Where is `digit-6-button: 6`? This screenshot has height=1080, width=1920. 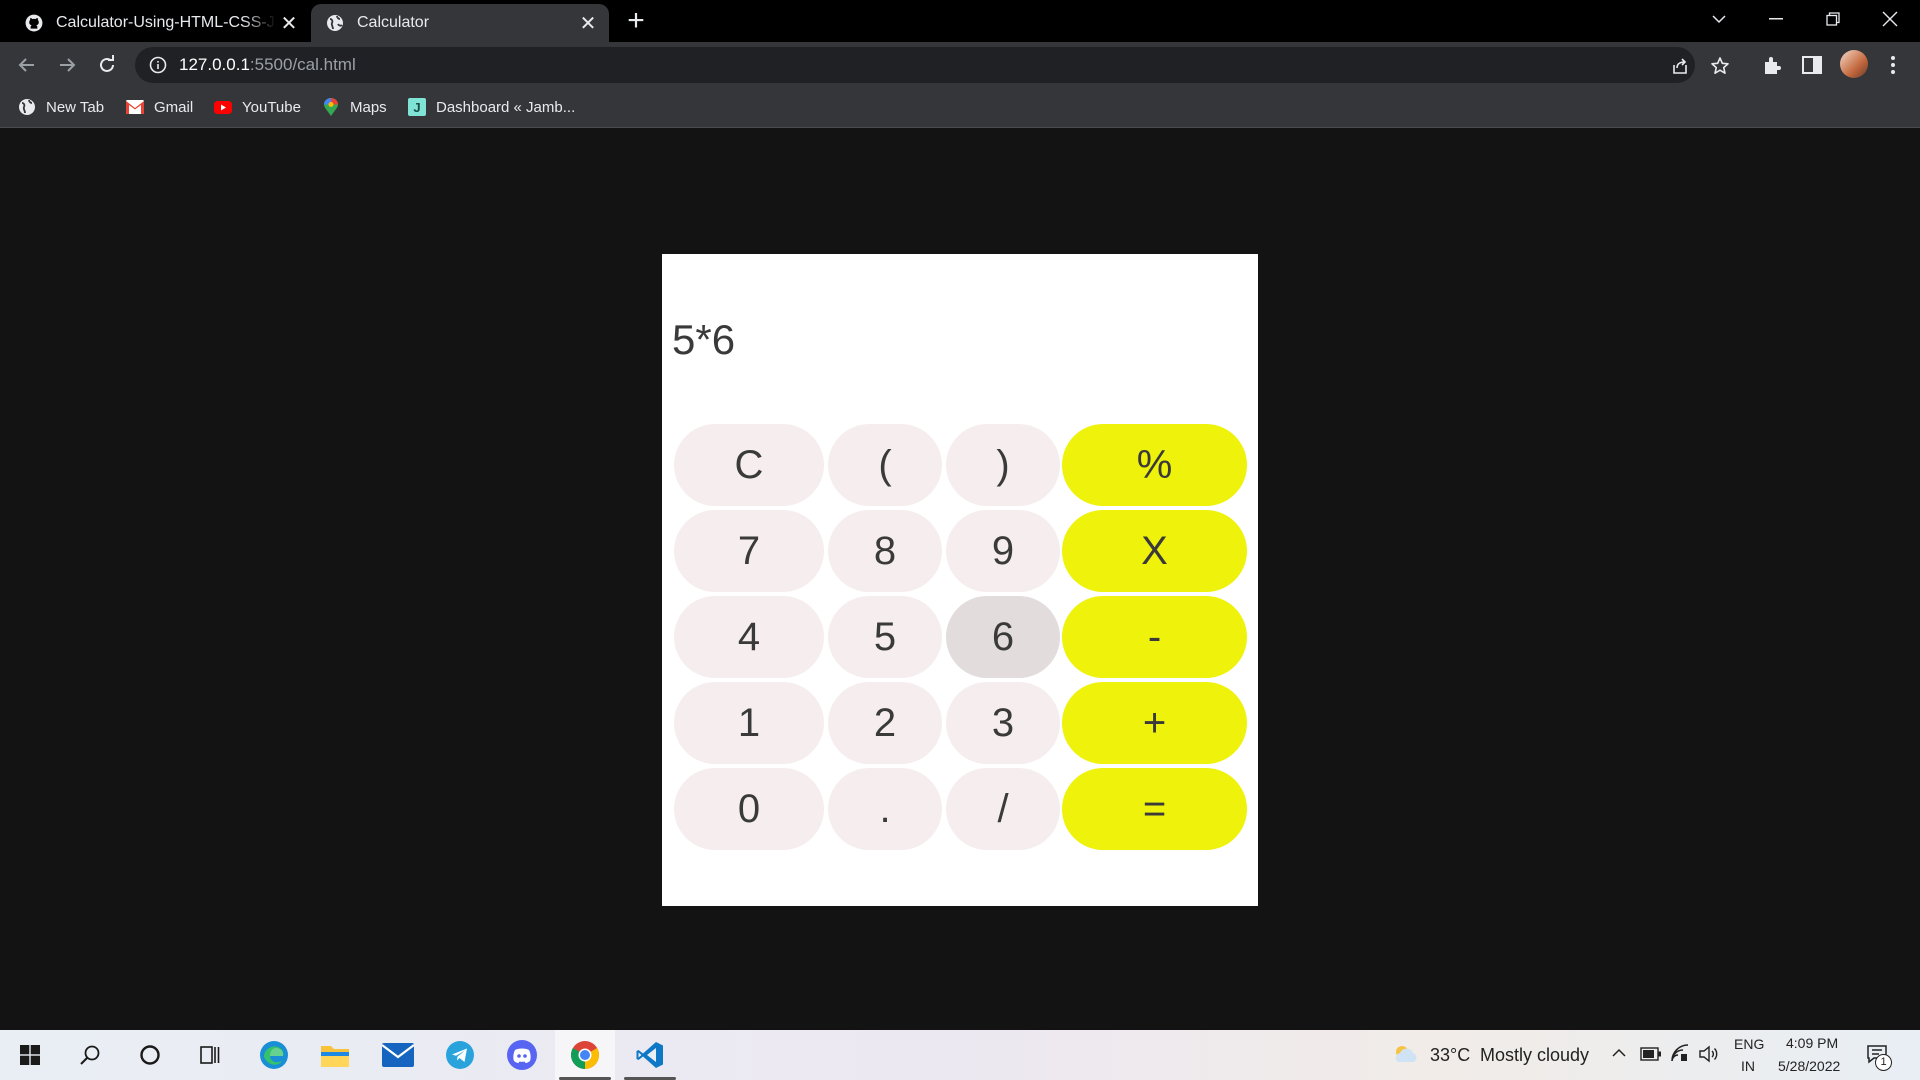
digit-6-button: 6 is located at coordinates (1003, 637).